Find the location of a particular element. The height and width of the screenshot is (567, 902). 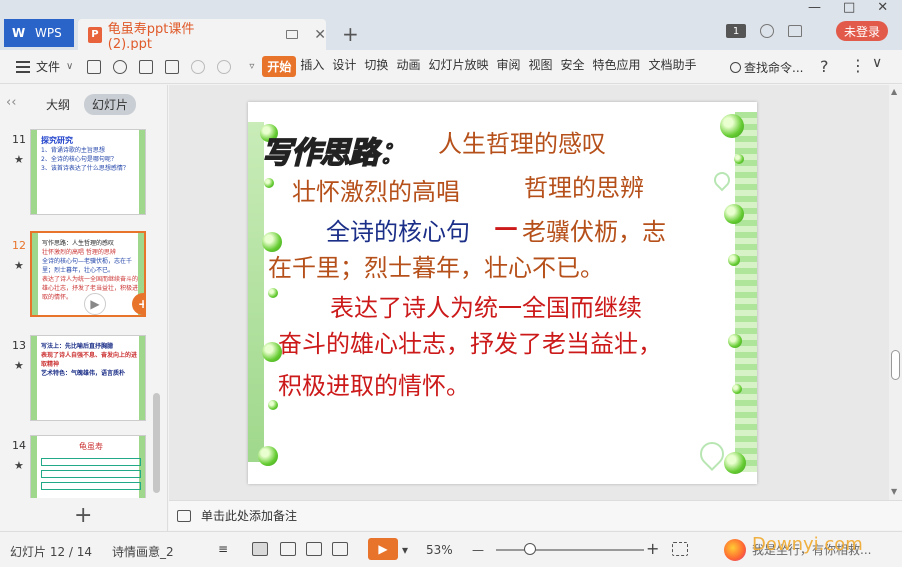

chevron-down-icon: ∨ is located at coordinates (69, 66).